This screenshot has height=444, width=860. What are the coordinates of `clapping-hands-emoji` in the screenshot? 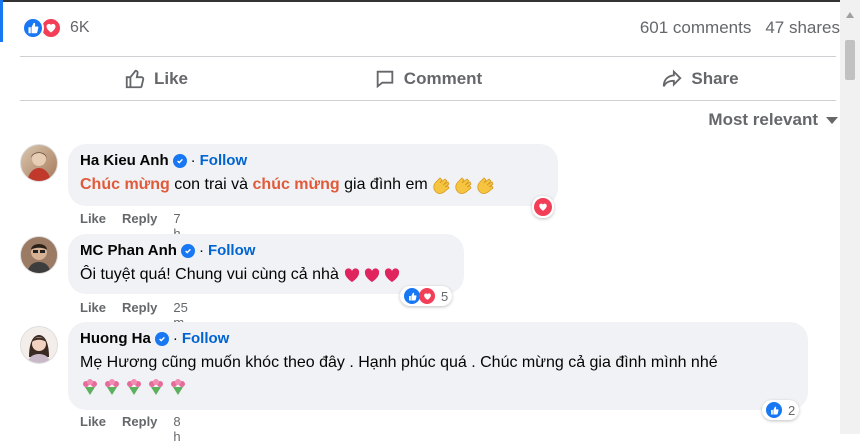 It's located at (464, 185).